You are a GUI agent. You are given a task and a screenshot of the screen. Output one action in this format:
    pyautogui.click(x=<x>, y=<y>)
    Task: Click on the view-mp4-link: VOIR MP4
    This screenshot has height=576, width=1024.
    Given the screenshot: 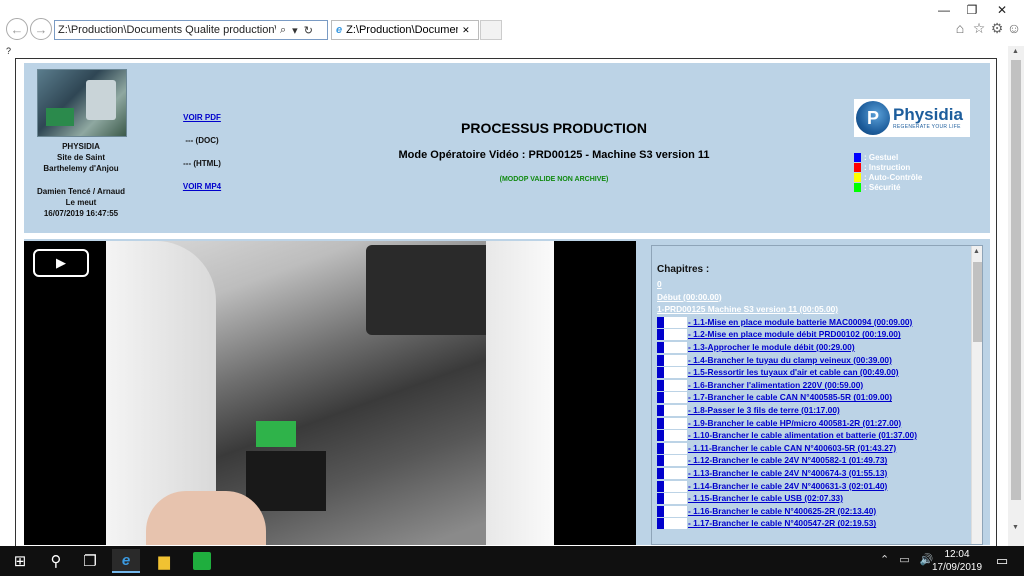 What is the action you would take?
    pyautogui.click(x=202, y=186)
    